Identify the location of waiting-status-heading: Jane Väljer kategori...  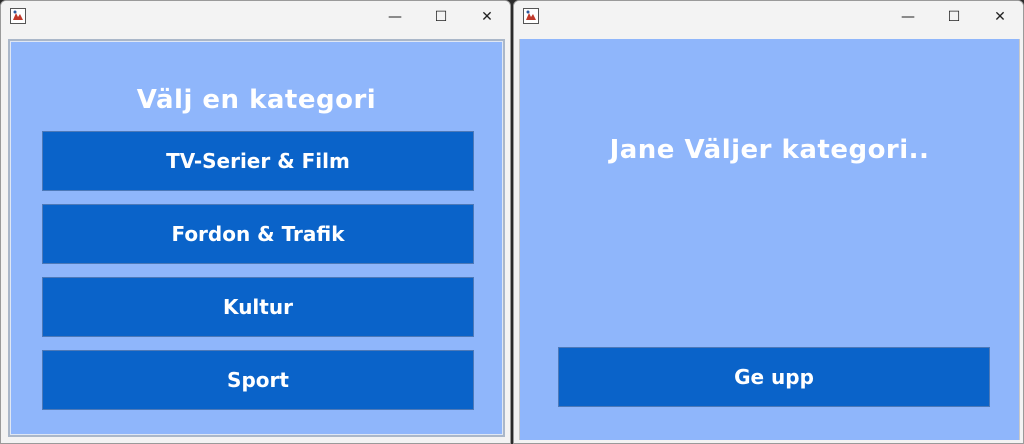
(769, 150).